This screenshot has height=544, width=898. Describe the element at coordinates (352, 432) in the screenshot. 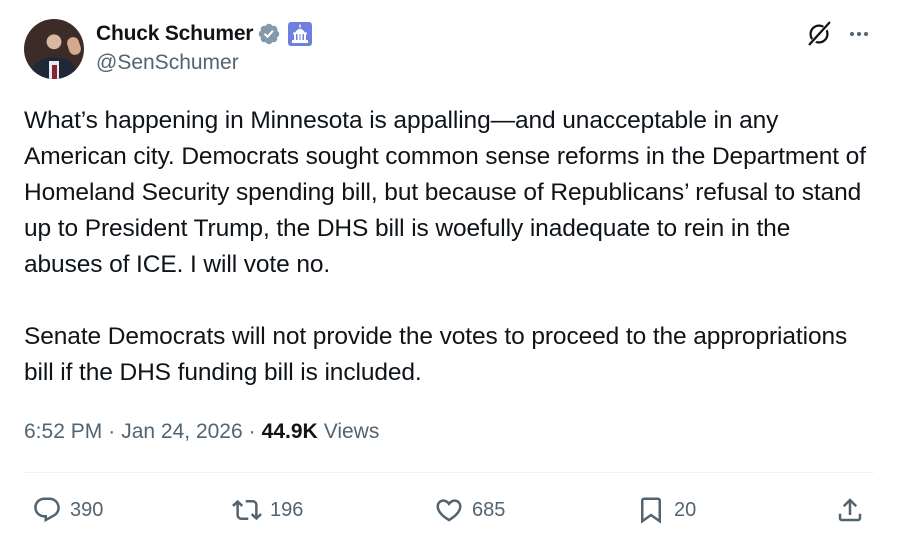

I see `views-label: Views` at that location.